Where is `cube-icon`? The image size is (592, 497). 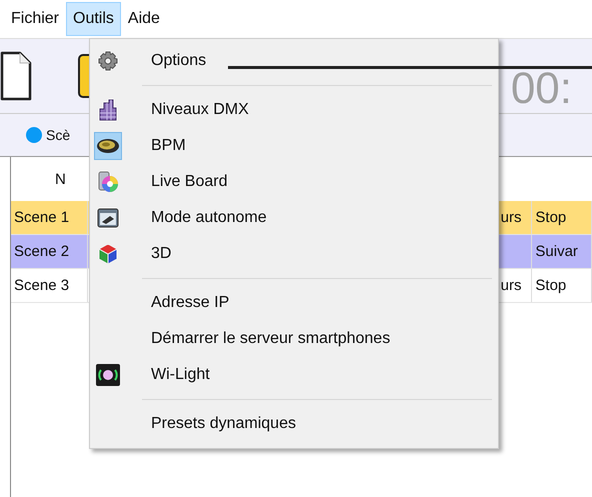 cube-icon is located at coordinates (108, 254).